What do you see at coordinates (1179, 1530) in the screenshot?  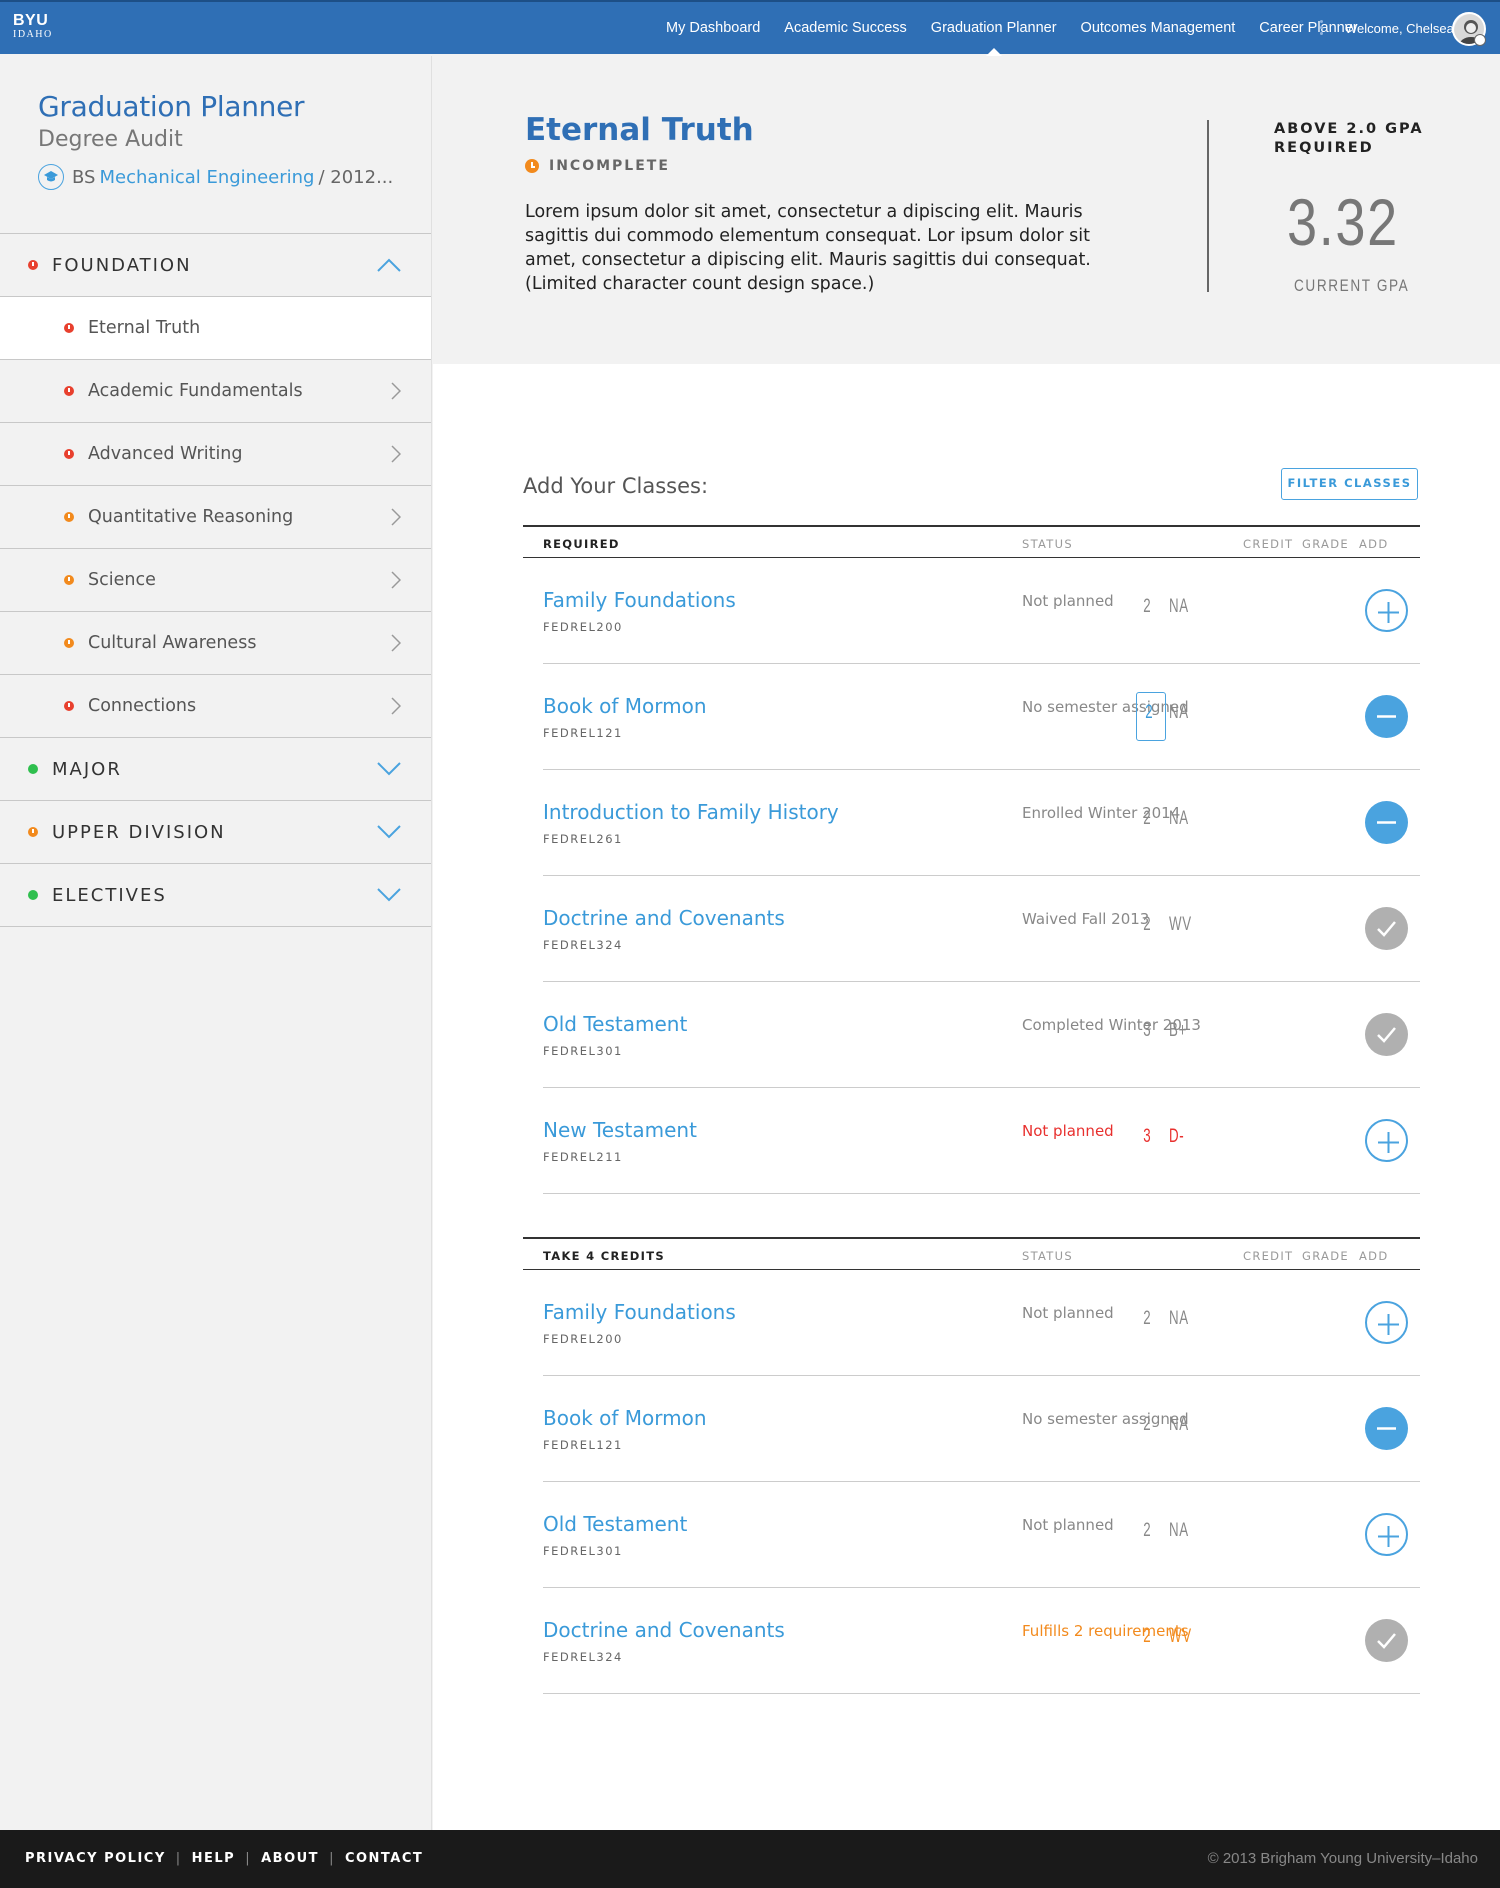 I see `class-grade: NA` at bounding box center [1179, 1530].